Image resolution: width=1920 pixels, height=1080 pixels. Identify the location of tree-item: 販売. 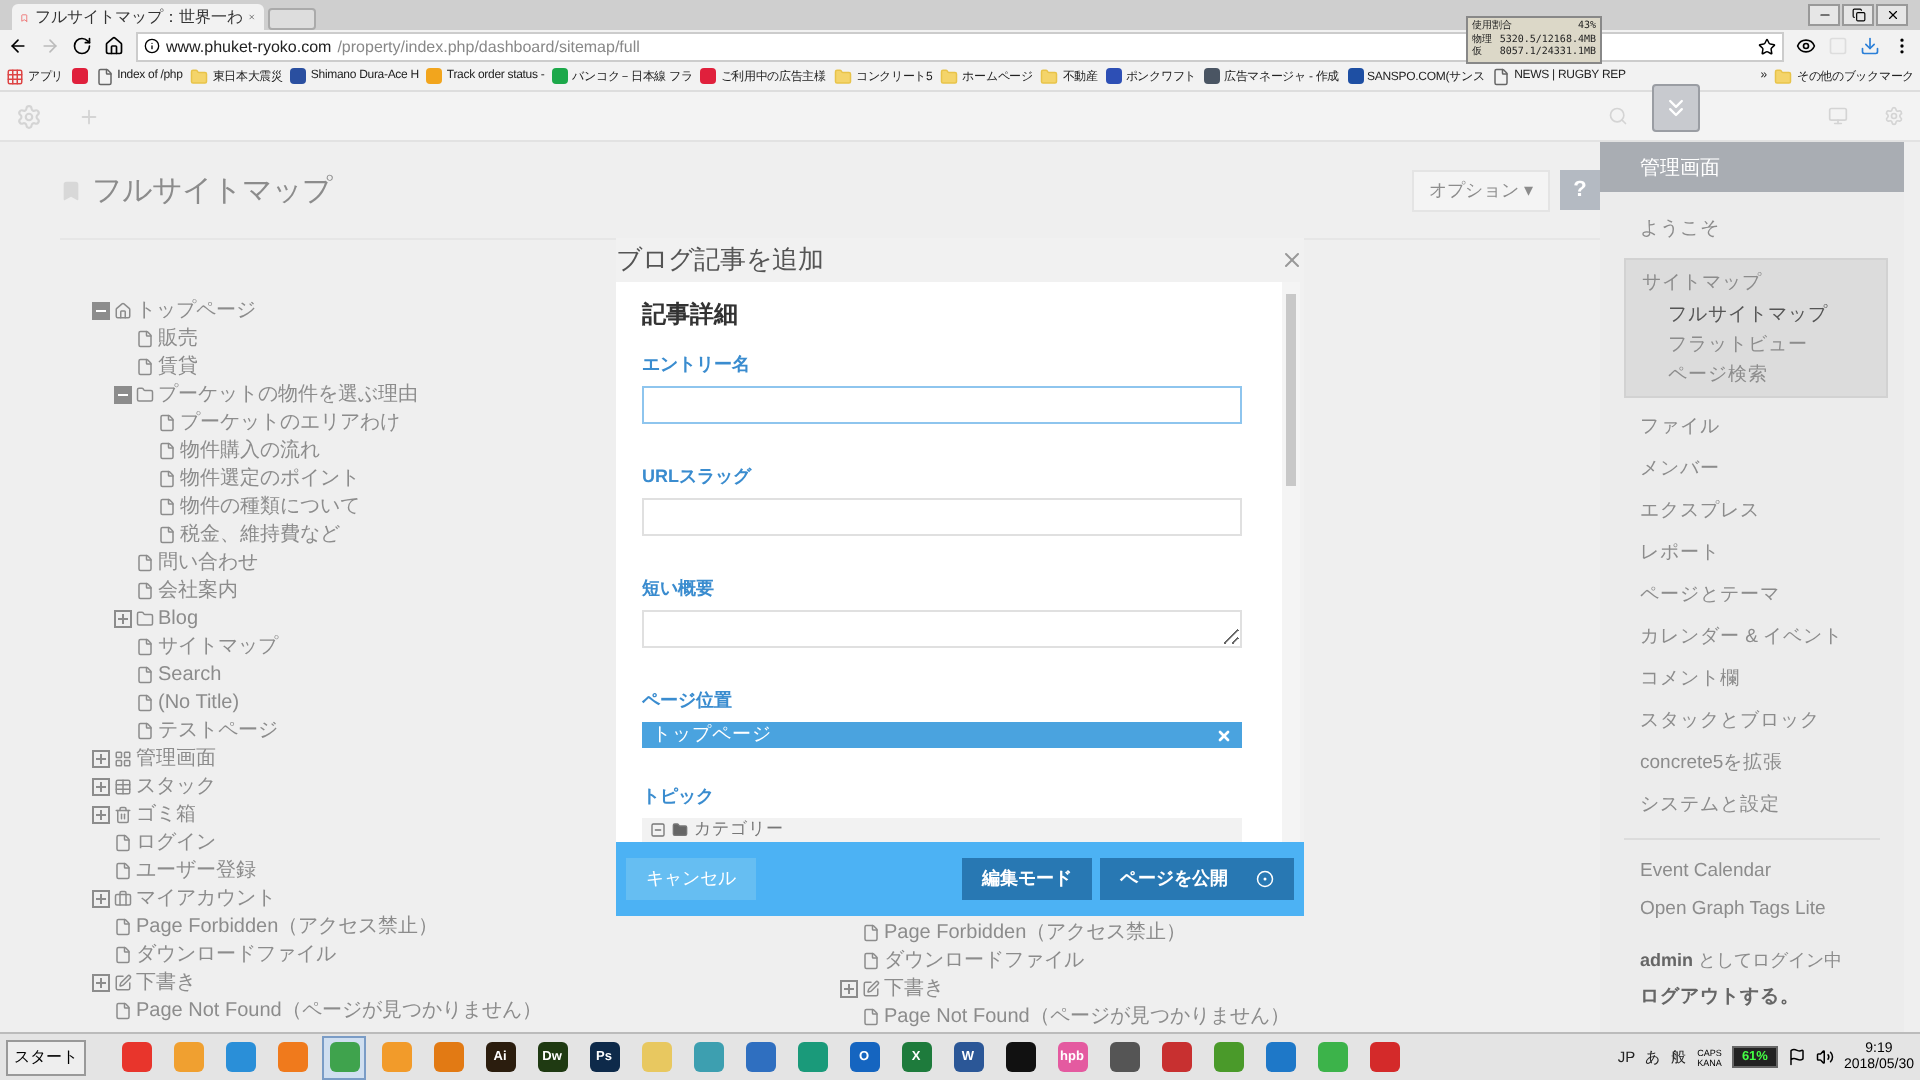
(178, 338).